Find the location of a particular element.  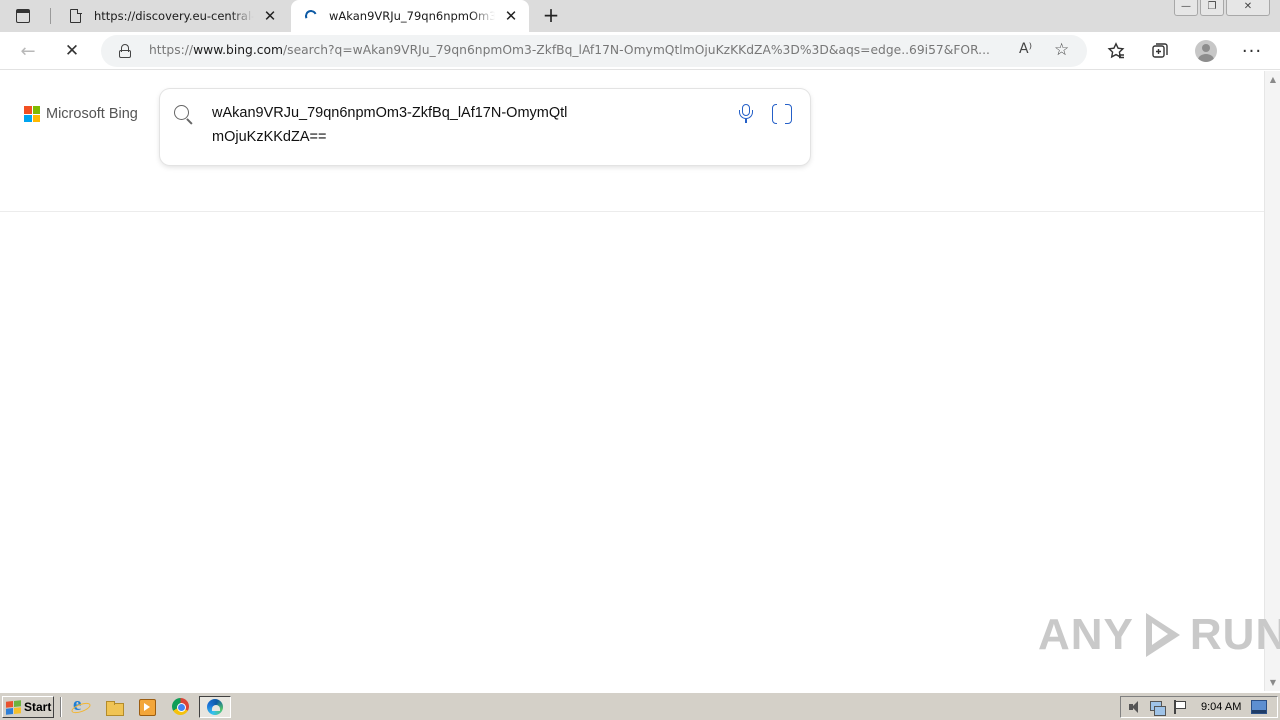

taskbar: Start 9:04 AM is located at coordinates (640, 706).